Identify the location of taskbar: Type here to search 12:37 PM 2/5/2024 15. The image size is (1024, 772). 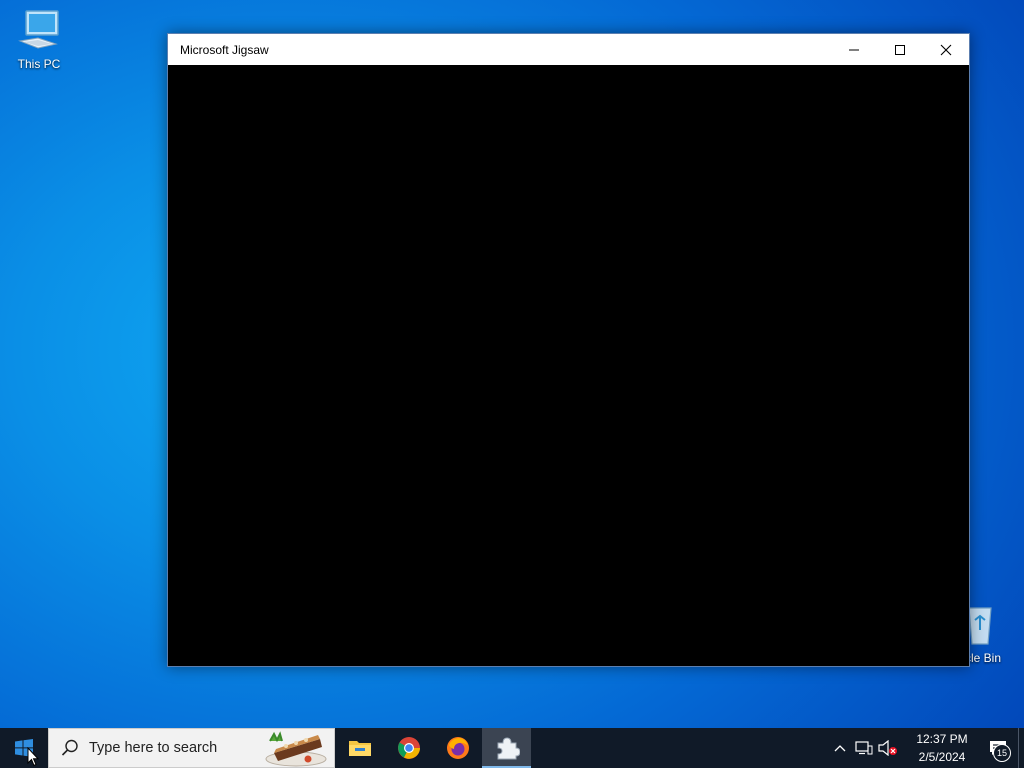
(512, 748).